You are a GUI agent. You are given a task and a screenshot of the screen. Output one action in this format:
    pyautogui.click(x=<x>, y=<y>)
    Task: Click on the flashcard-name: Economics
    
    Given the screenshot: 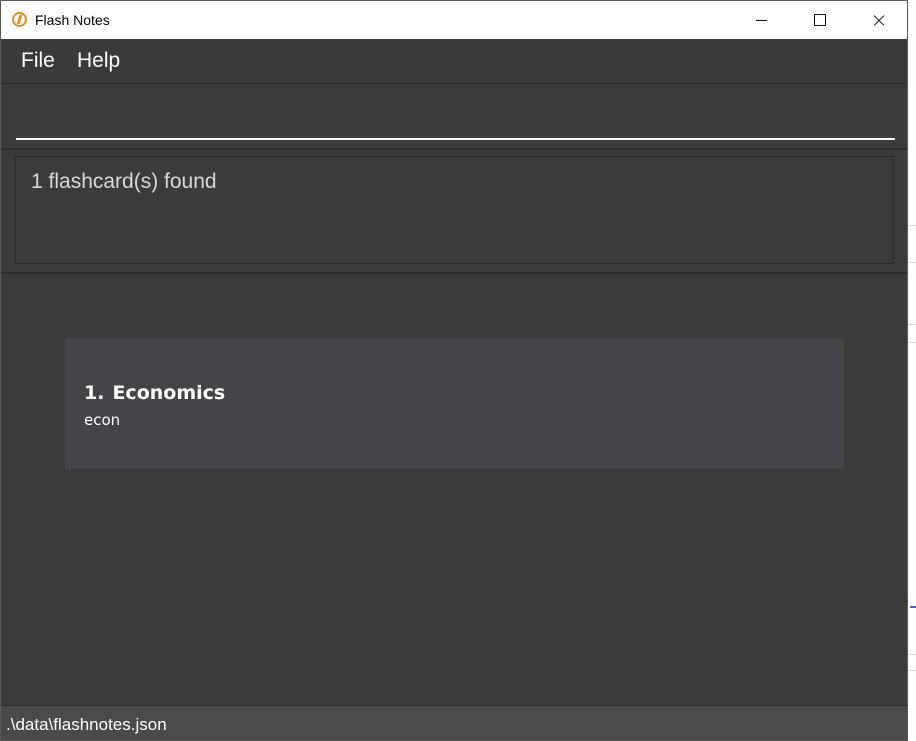 What is the action you would take?
    pyautogui.click(x=169, y=393)
    